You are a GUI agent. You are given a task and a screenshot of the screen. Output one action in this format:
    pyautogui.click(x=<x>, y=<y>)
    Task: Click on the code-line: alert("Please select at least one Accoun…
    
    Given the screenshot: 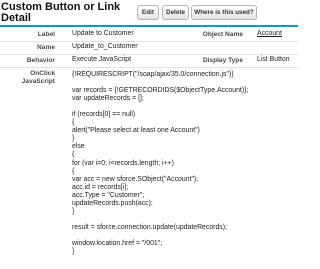 What is the action you would take?
    pyautogui.click(x=136, y=131)
    